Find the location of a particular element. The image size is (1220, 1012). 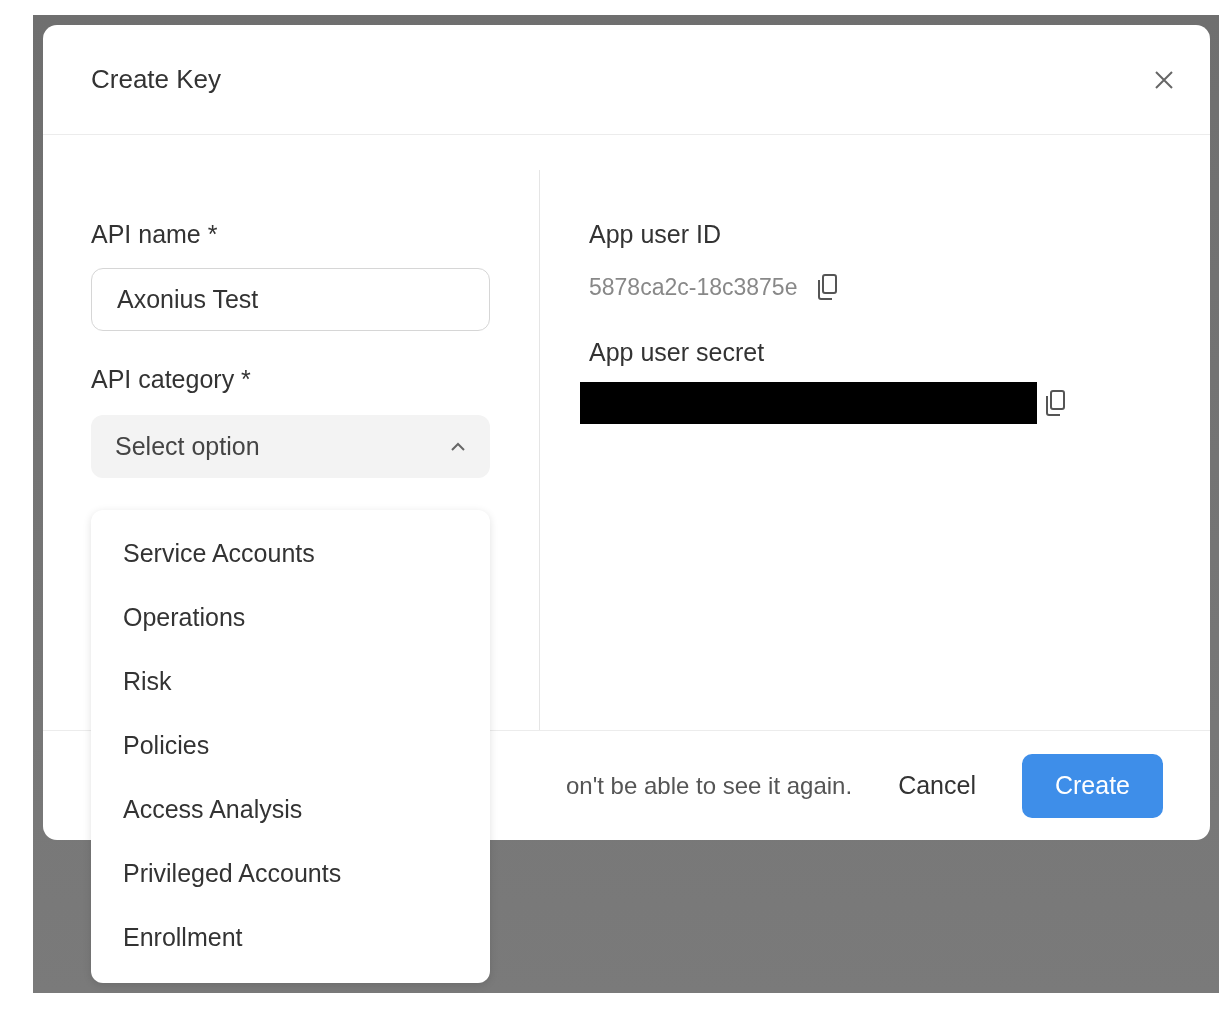

dropdown-option: Risk is located at coordinates (290, 682).